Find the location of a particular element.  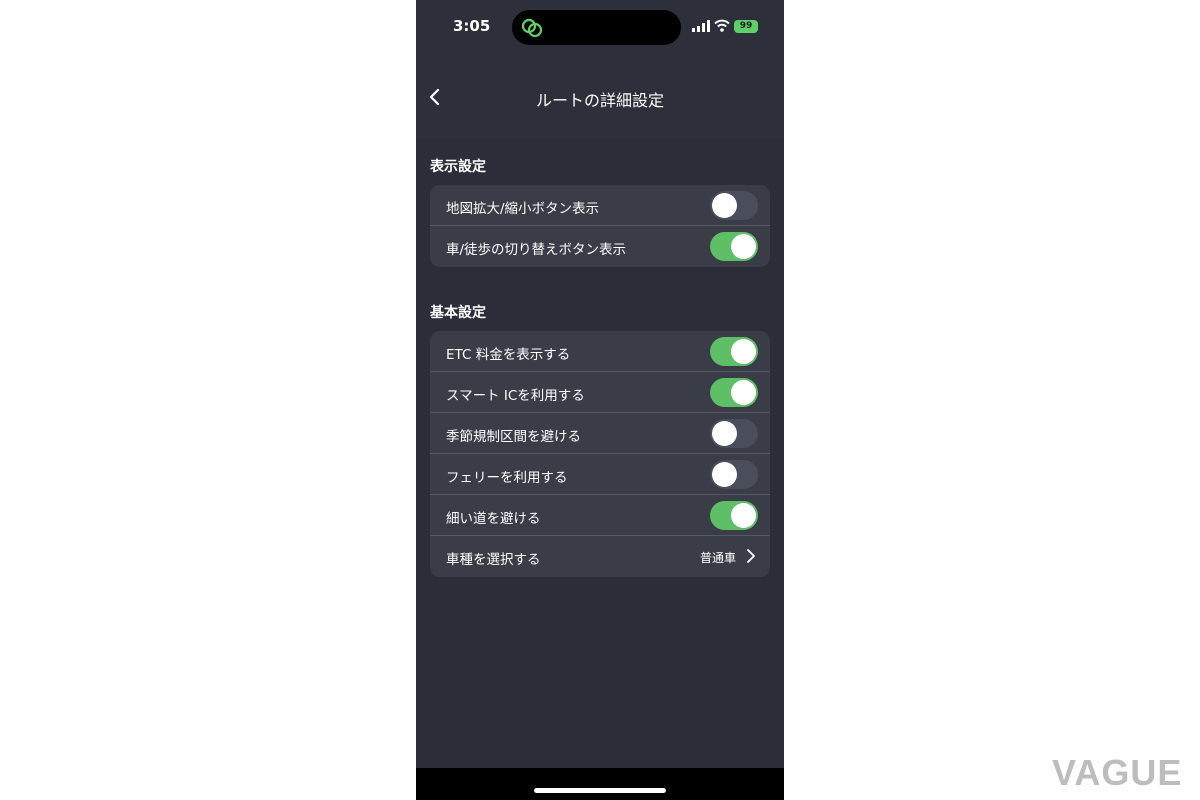

dynamic-island is located at coordinates (596, 27).